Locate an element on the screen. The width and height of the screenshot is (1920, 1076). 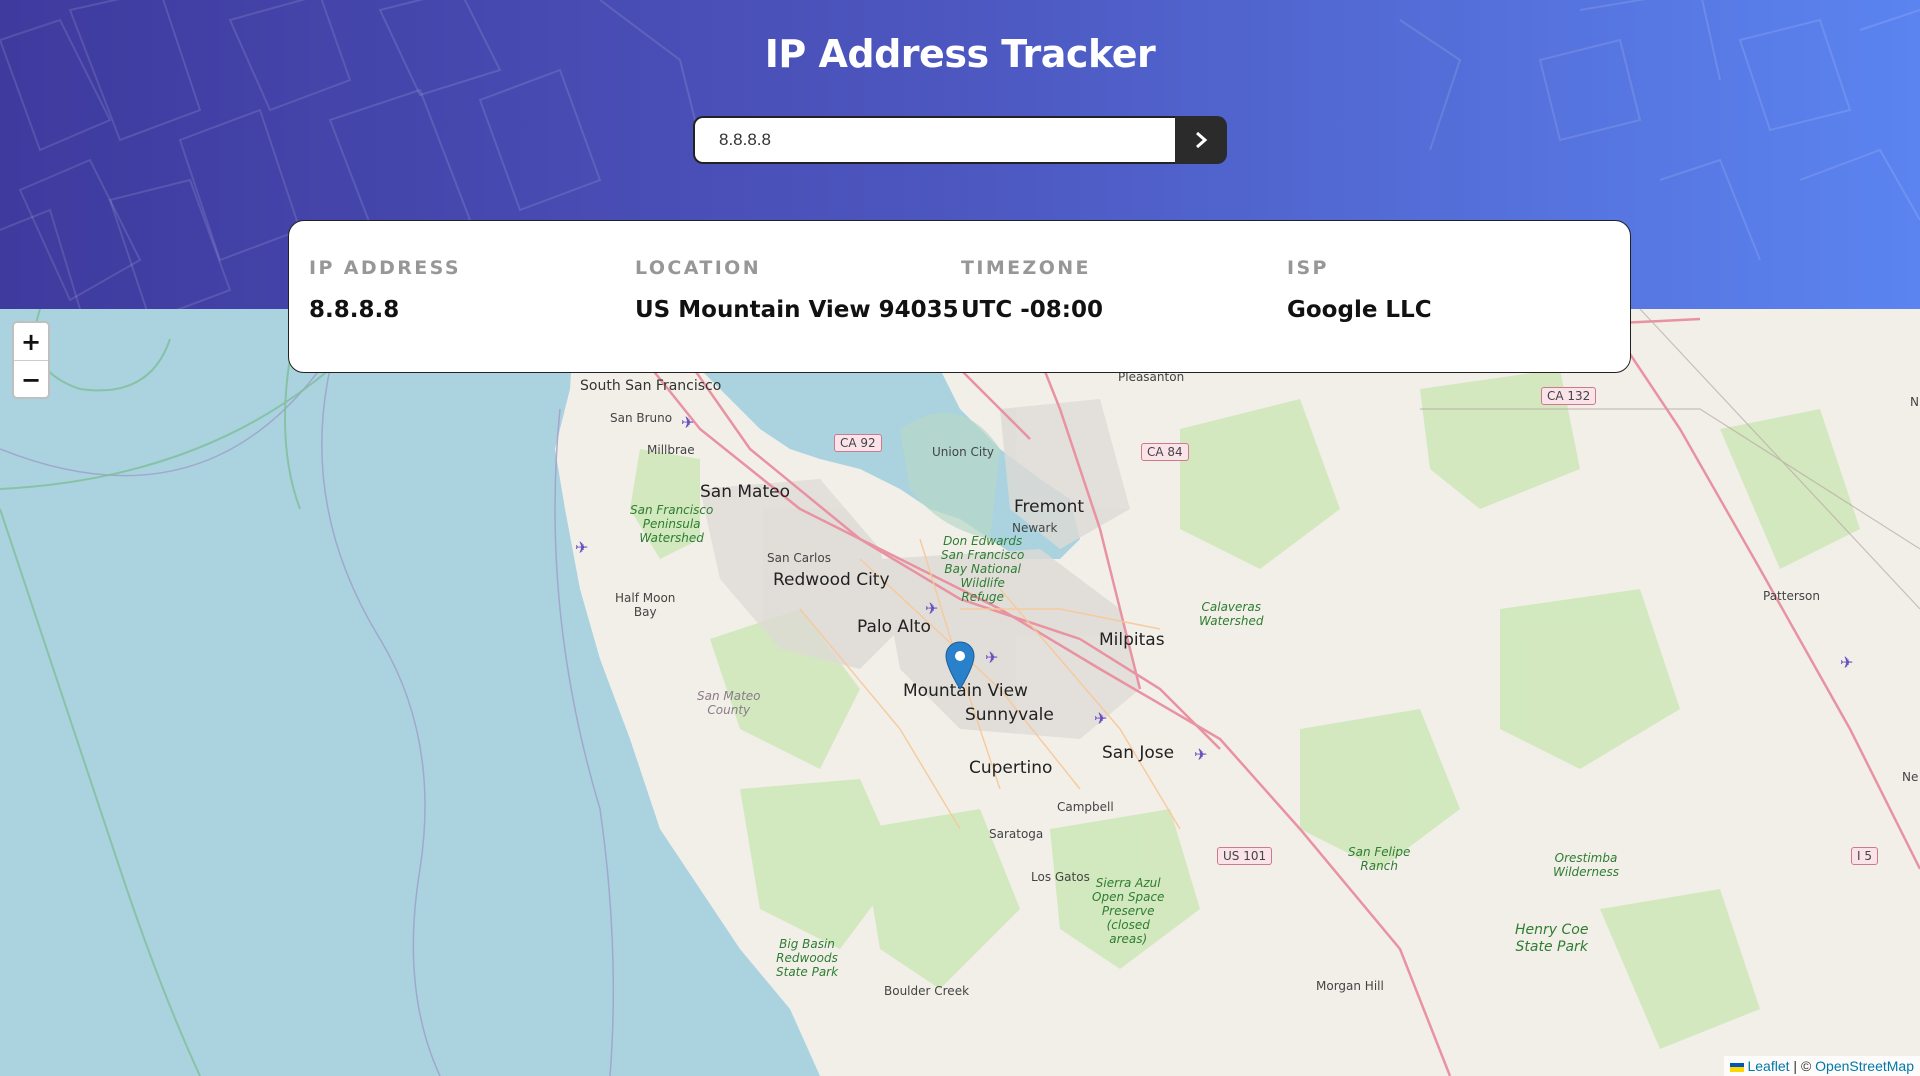
map-label: Boulder Creek is located at coordinates (927, 991).